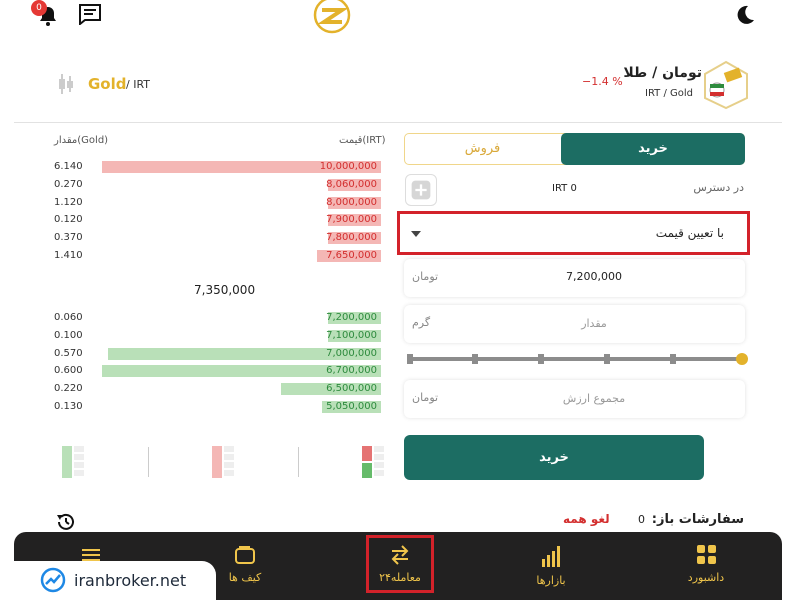  I want to click on quantity-column-header: مقدار(Gold), so click(81, 140).